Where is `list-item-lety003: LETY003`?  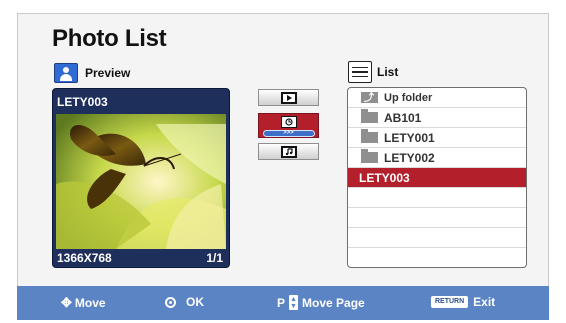
list-item-lety003: LETY003 is located at coordinates (437, 178).